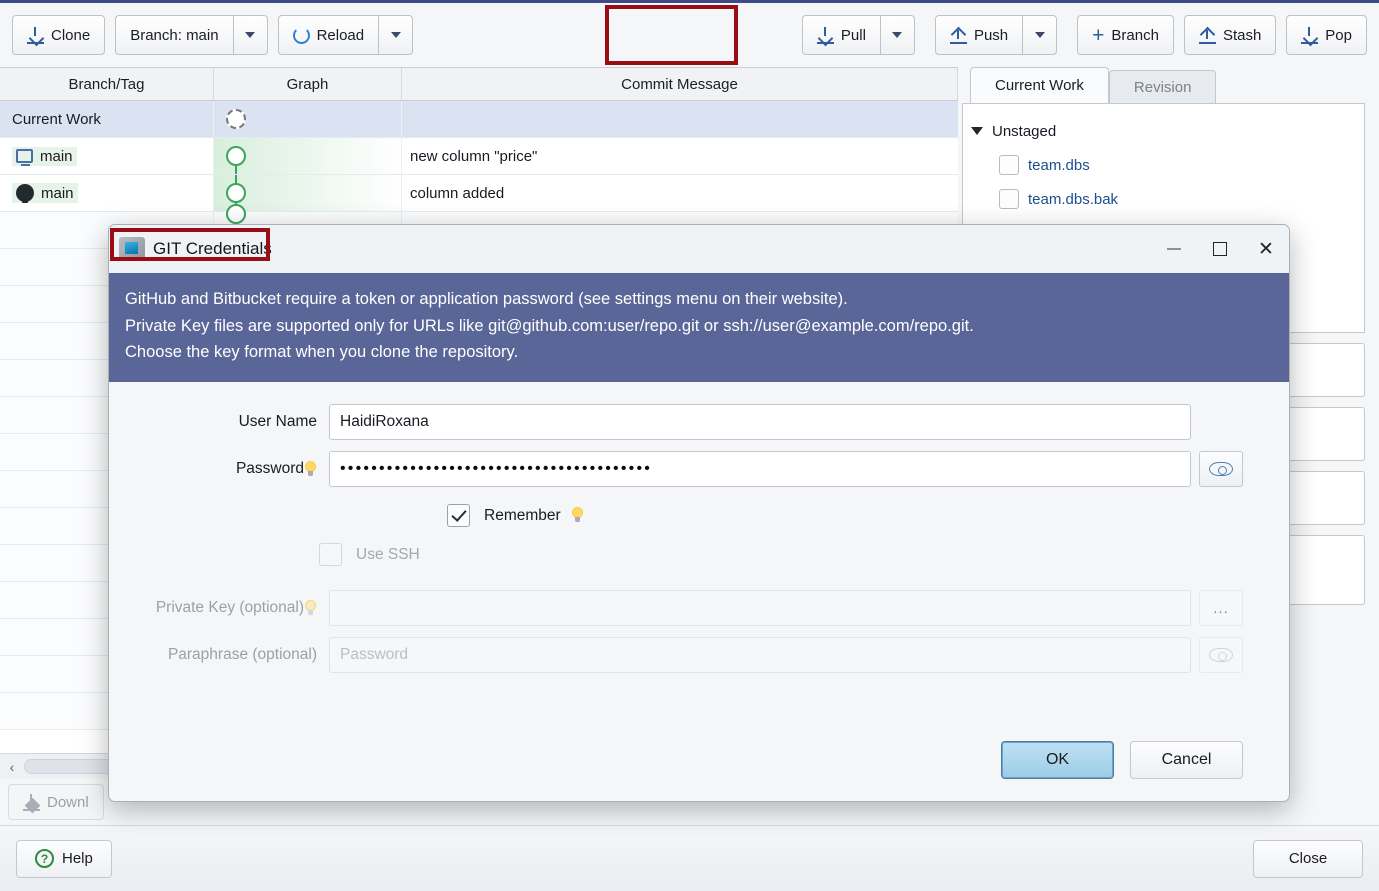  I want to click on close-button-label: Close, so click(1308, 858).